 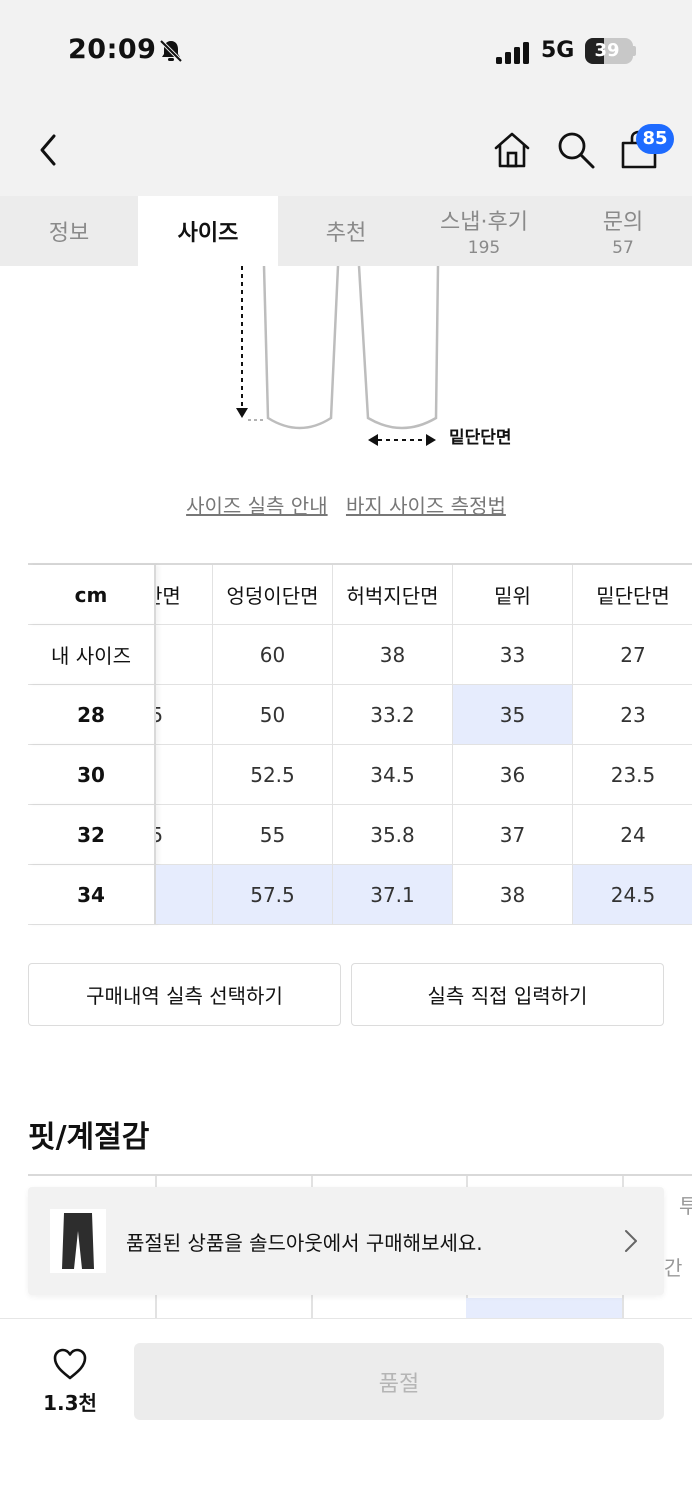 What do you see at coordinates (304, 1243) in the screenshot?
I see `soldout-banner-text: 품절된 상품을 솔드아웃에서 구매해보세요.` at bounding box center [304, 1243].